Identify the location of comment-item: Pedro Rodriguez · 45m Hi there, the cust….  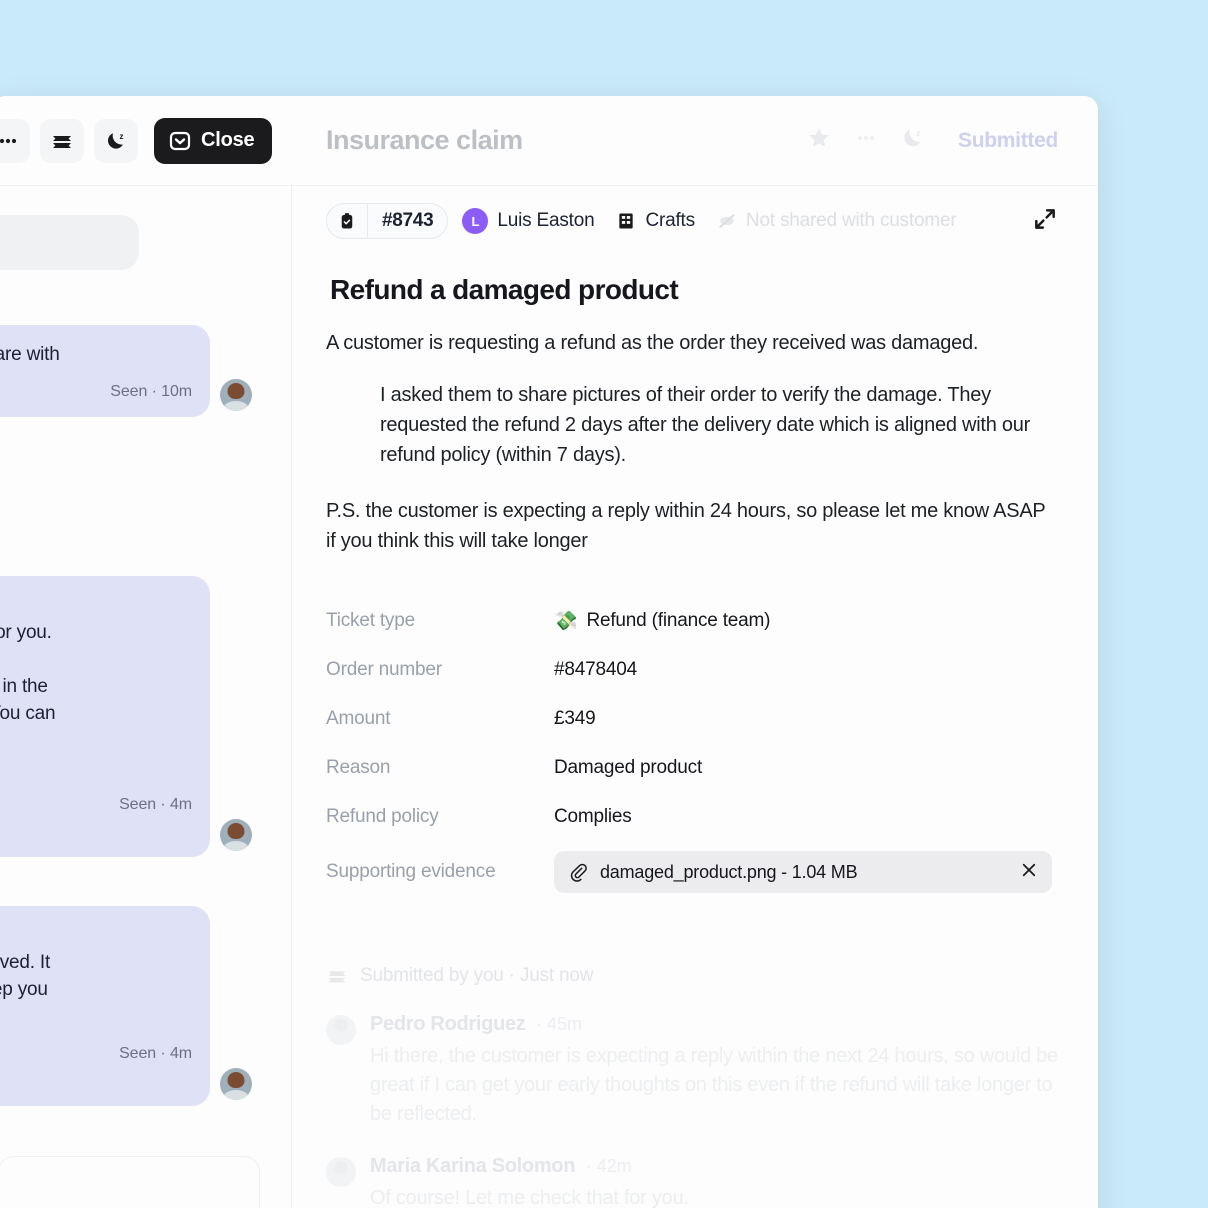
(692, 1071).